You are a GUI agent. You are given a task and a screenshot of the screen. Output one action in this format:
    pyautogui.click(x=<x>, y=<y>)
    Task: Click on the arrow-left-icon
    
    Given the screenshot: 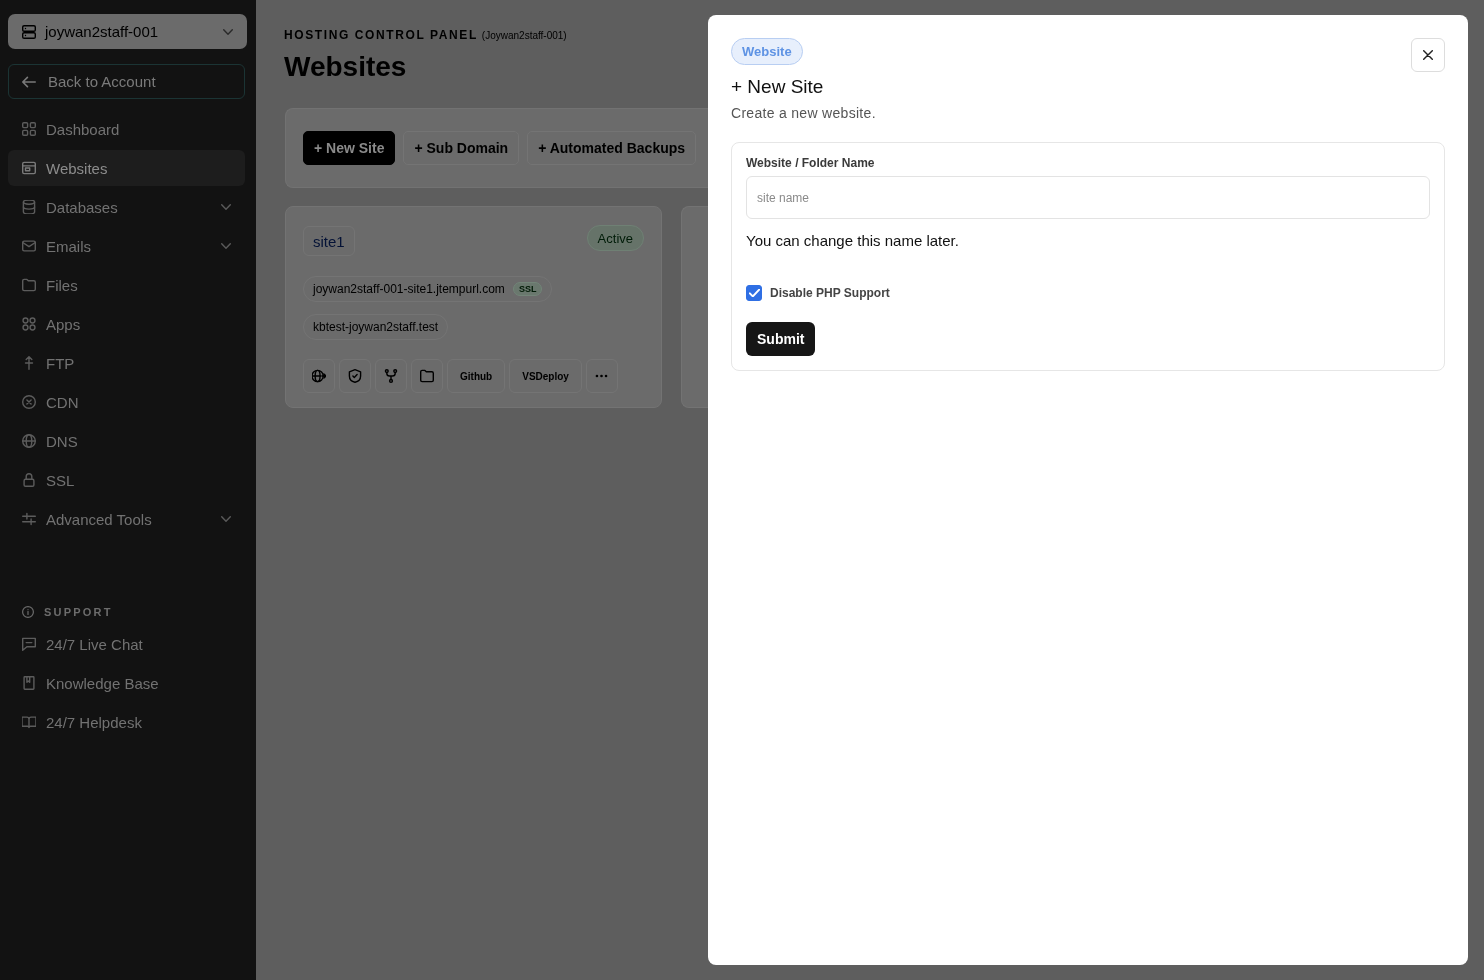 What is the action you would take?
    pyautogui.click(x=29, y=81)
    